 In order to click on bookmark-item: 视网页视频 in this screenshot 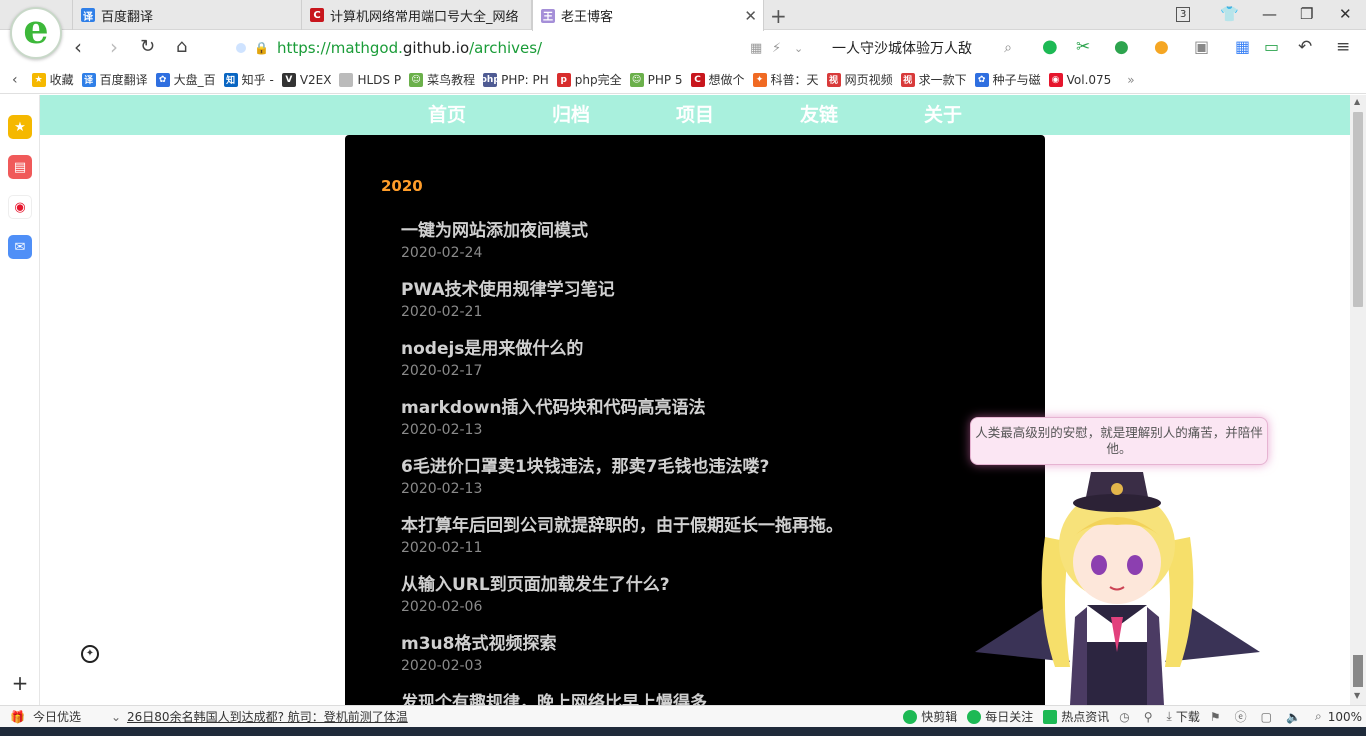, I will do `click(859, 79)`.